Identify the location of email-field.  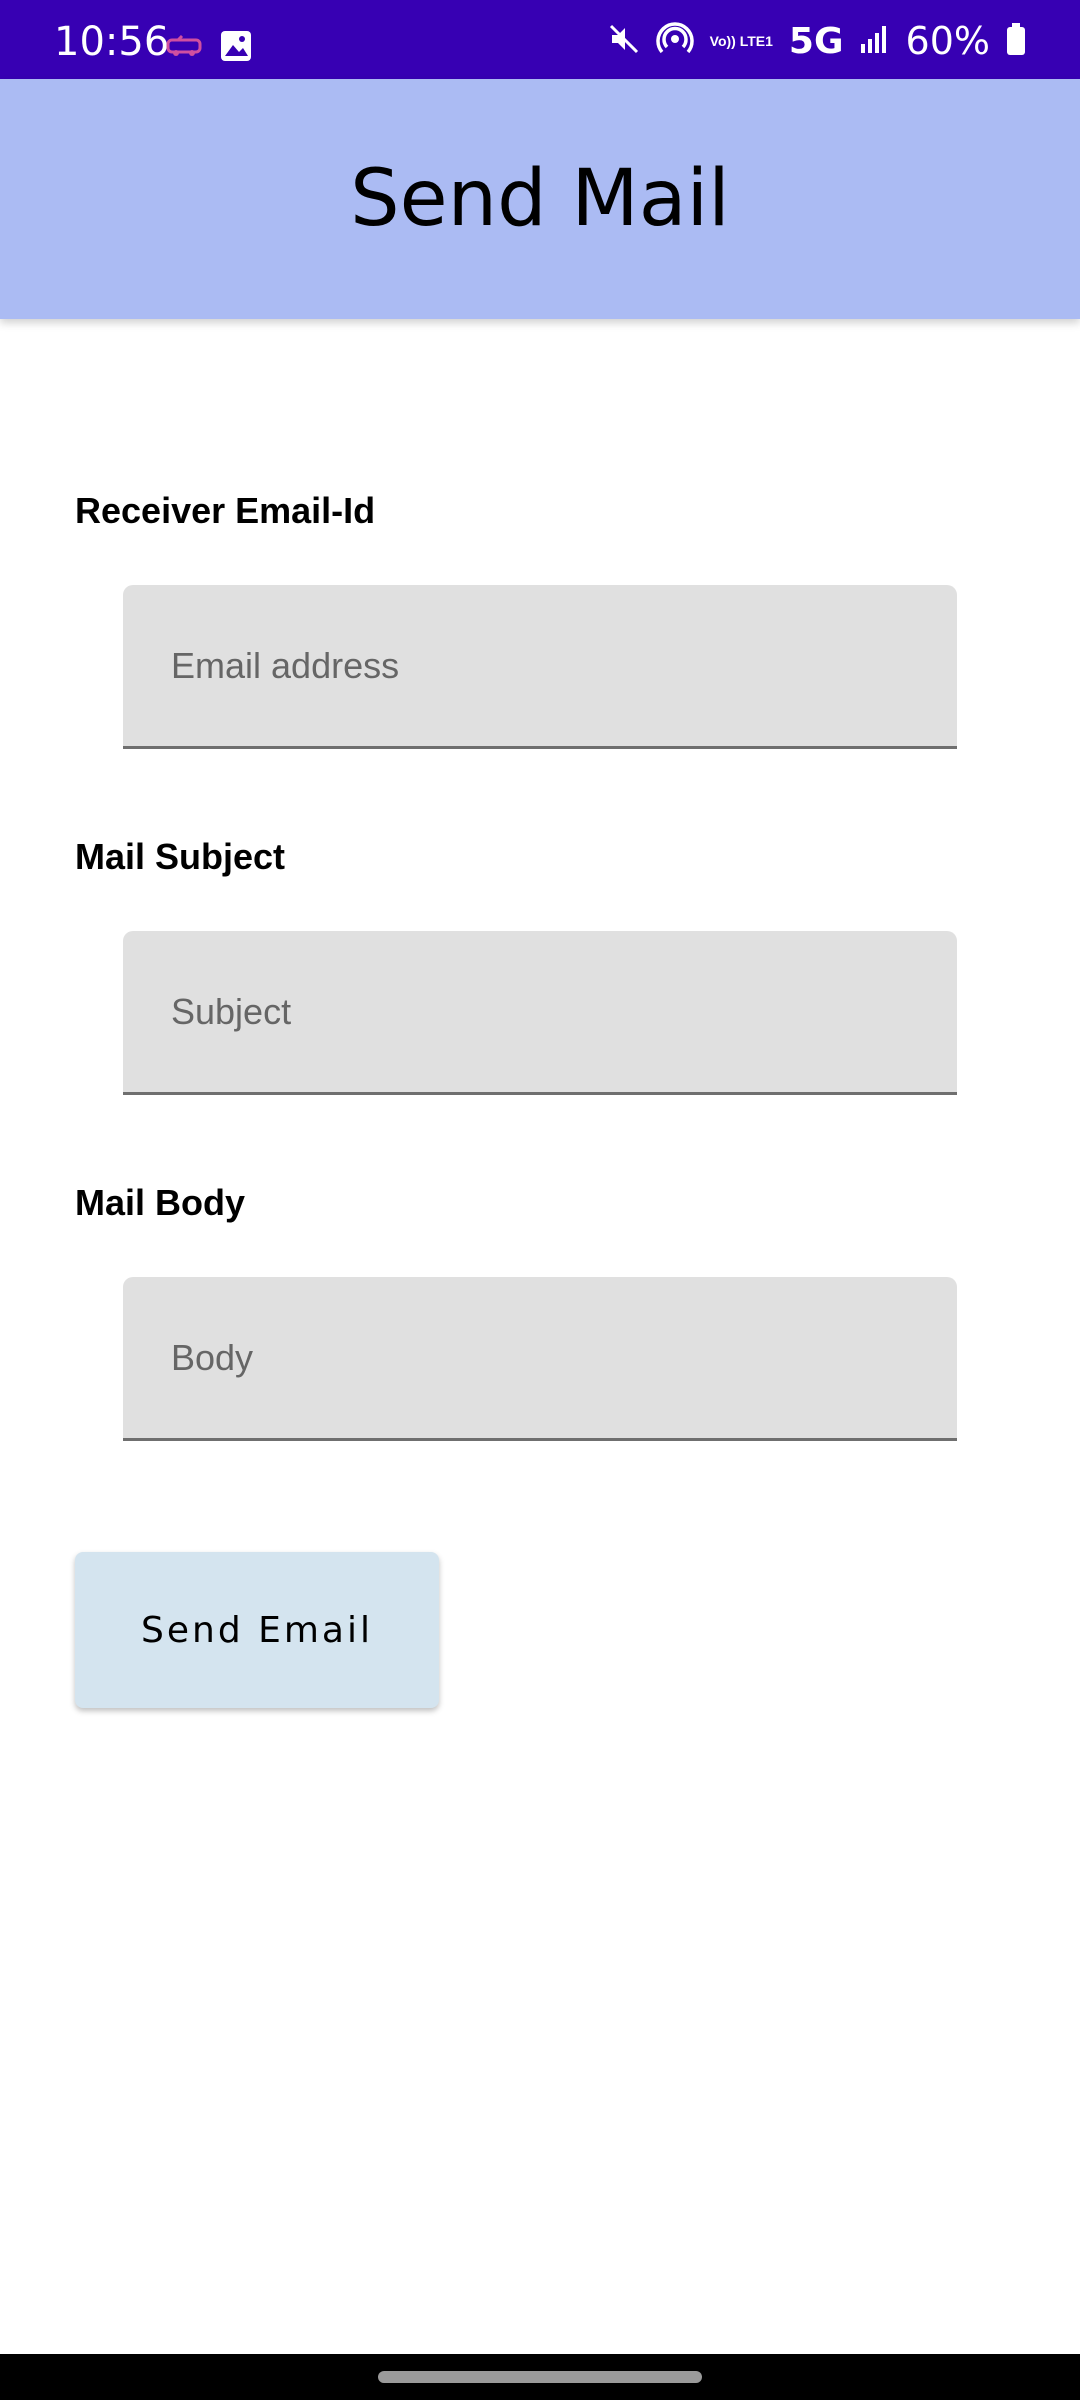
(540, 665).